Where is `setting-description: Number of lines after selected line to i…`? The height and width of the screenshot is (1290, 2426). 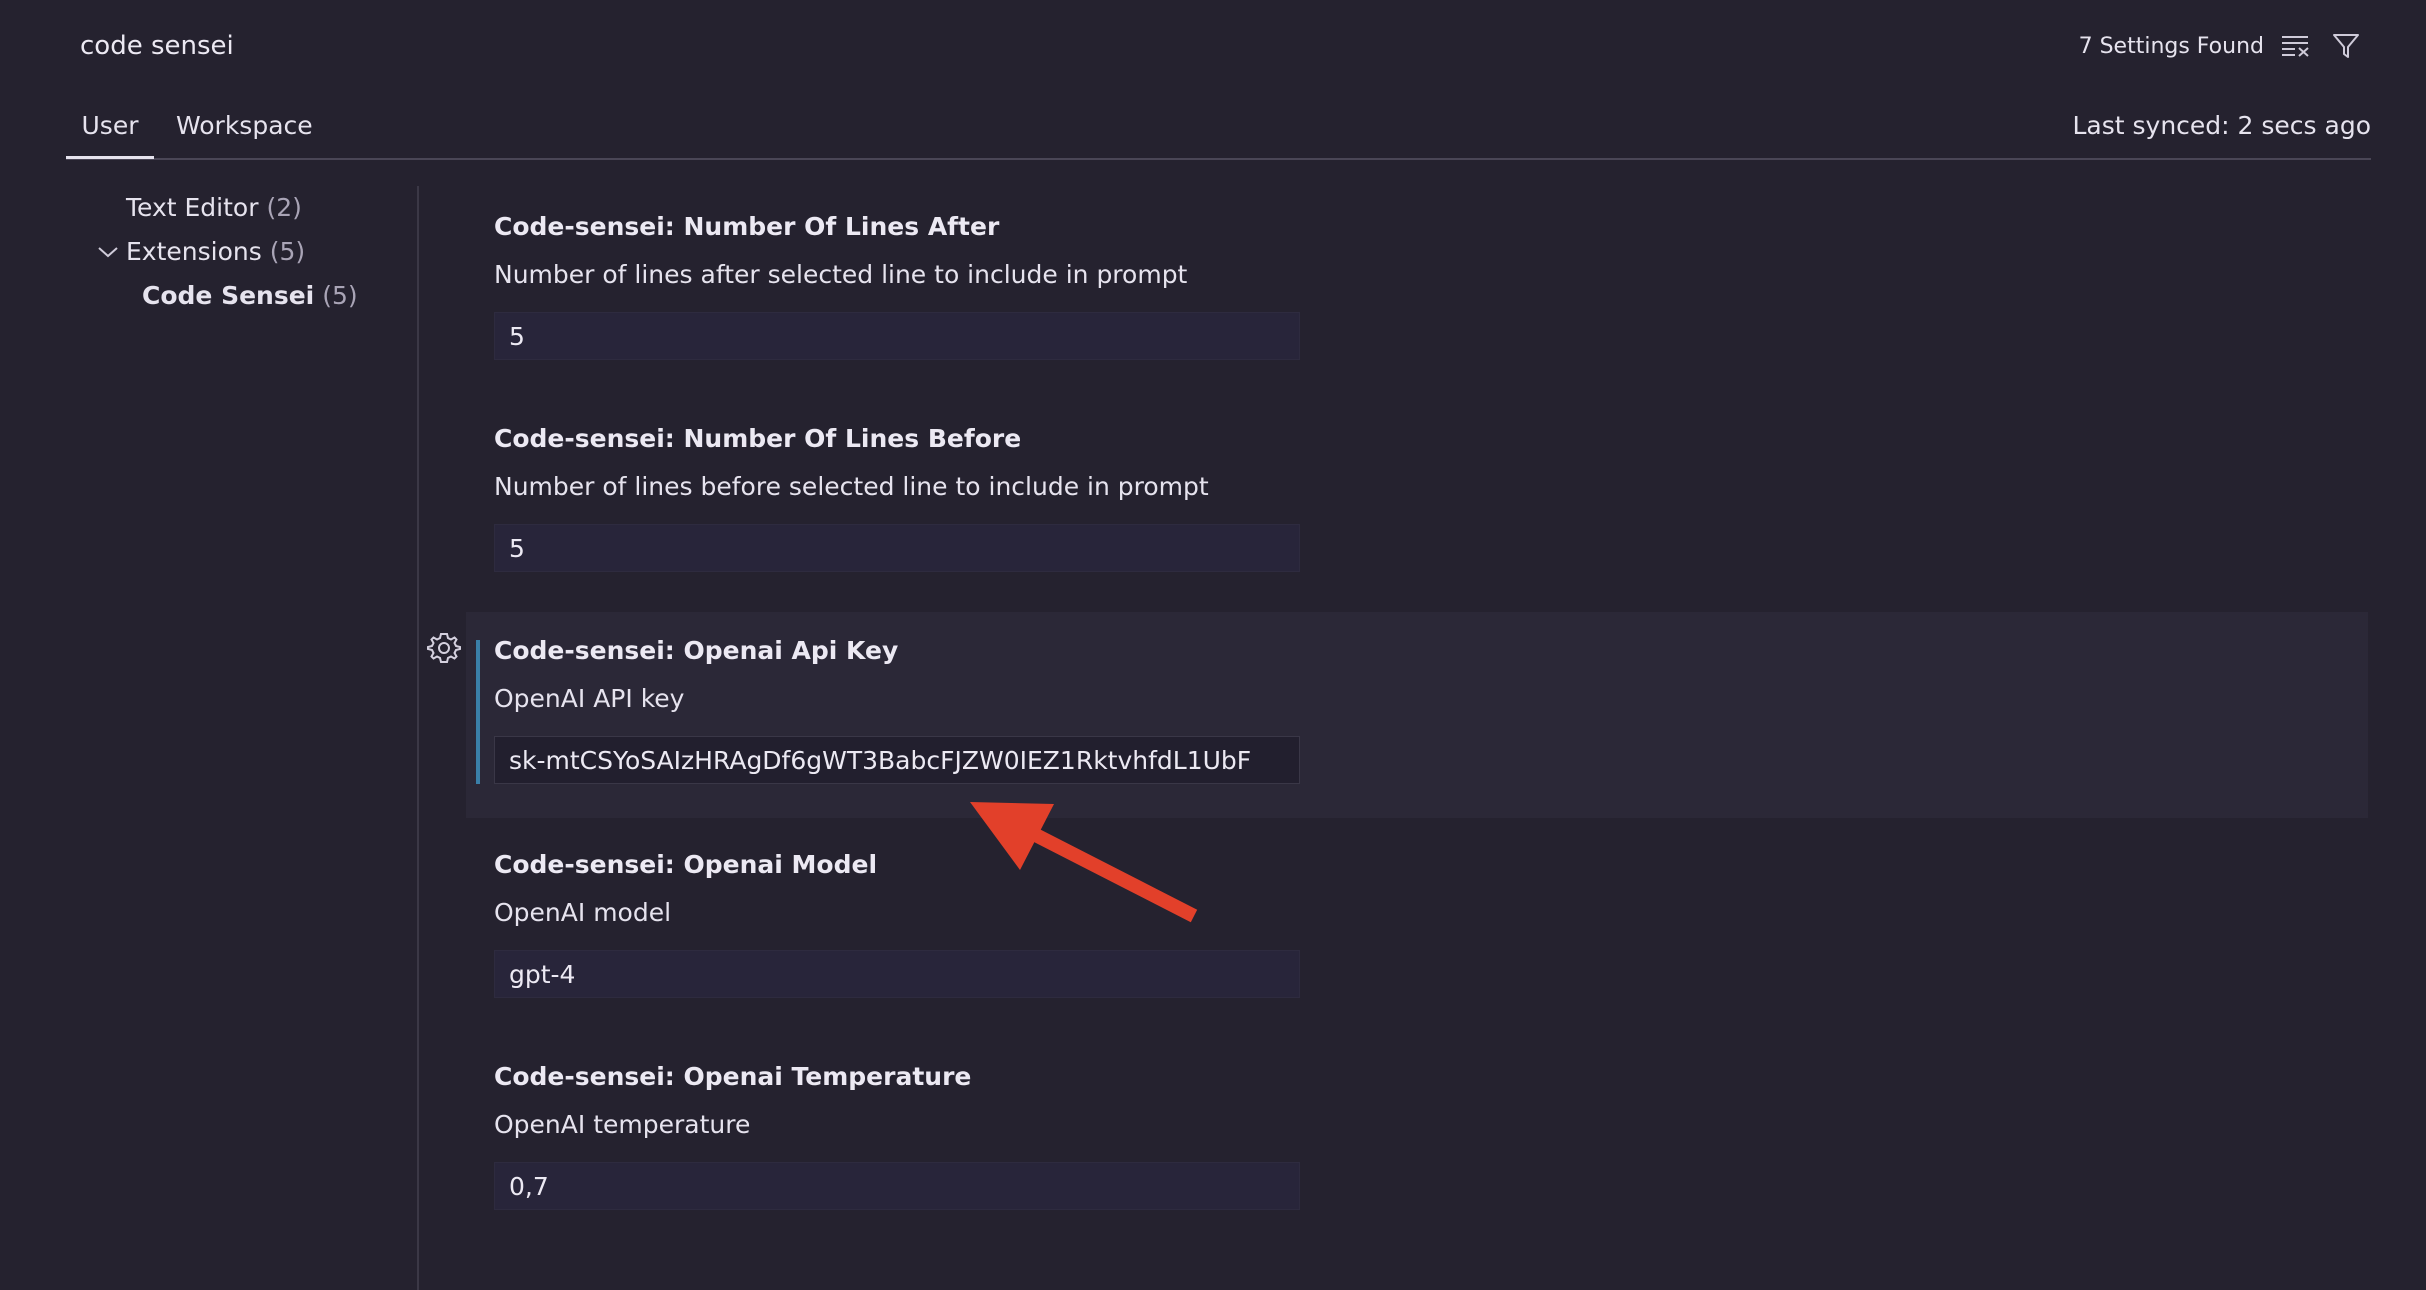
setting-description: Number of lines after selected line to i… is located at coordinates (841, 274).